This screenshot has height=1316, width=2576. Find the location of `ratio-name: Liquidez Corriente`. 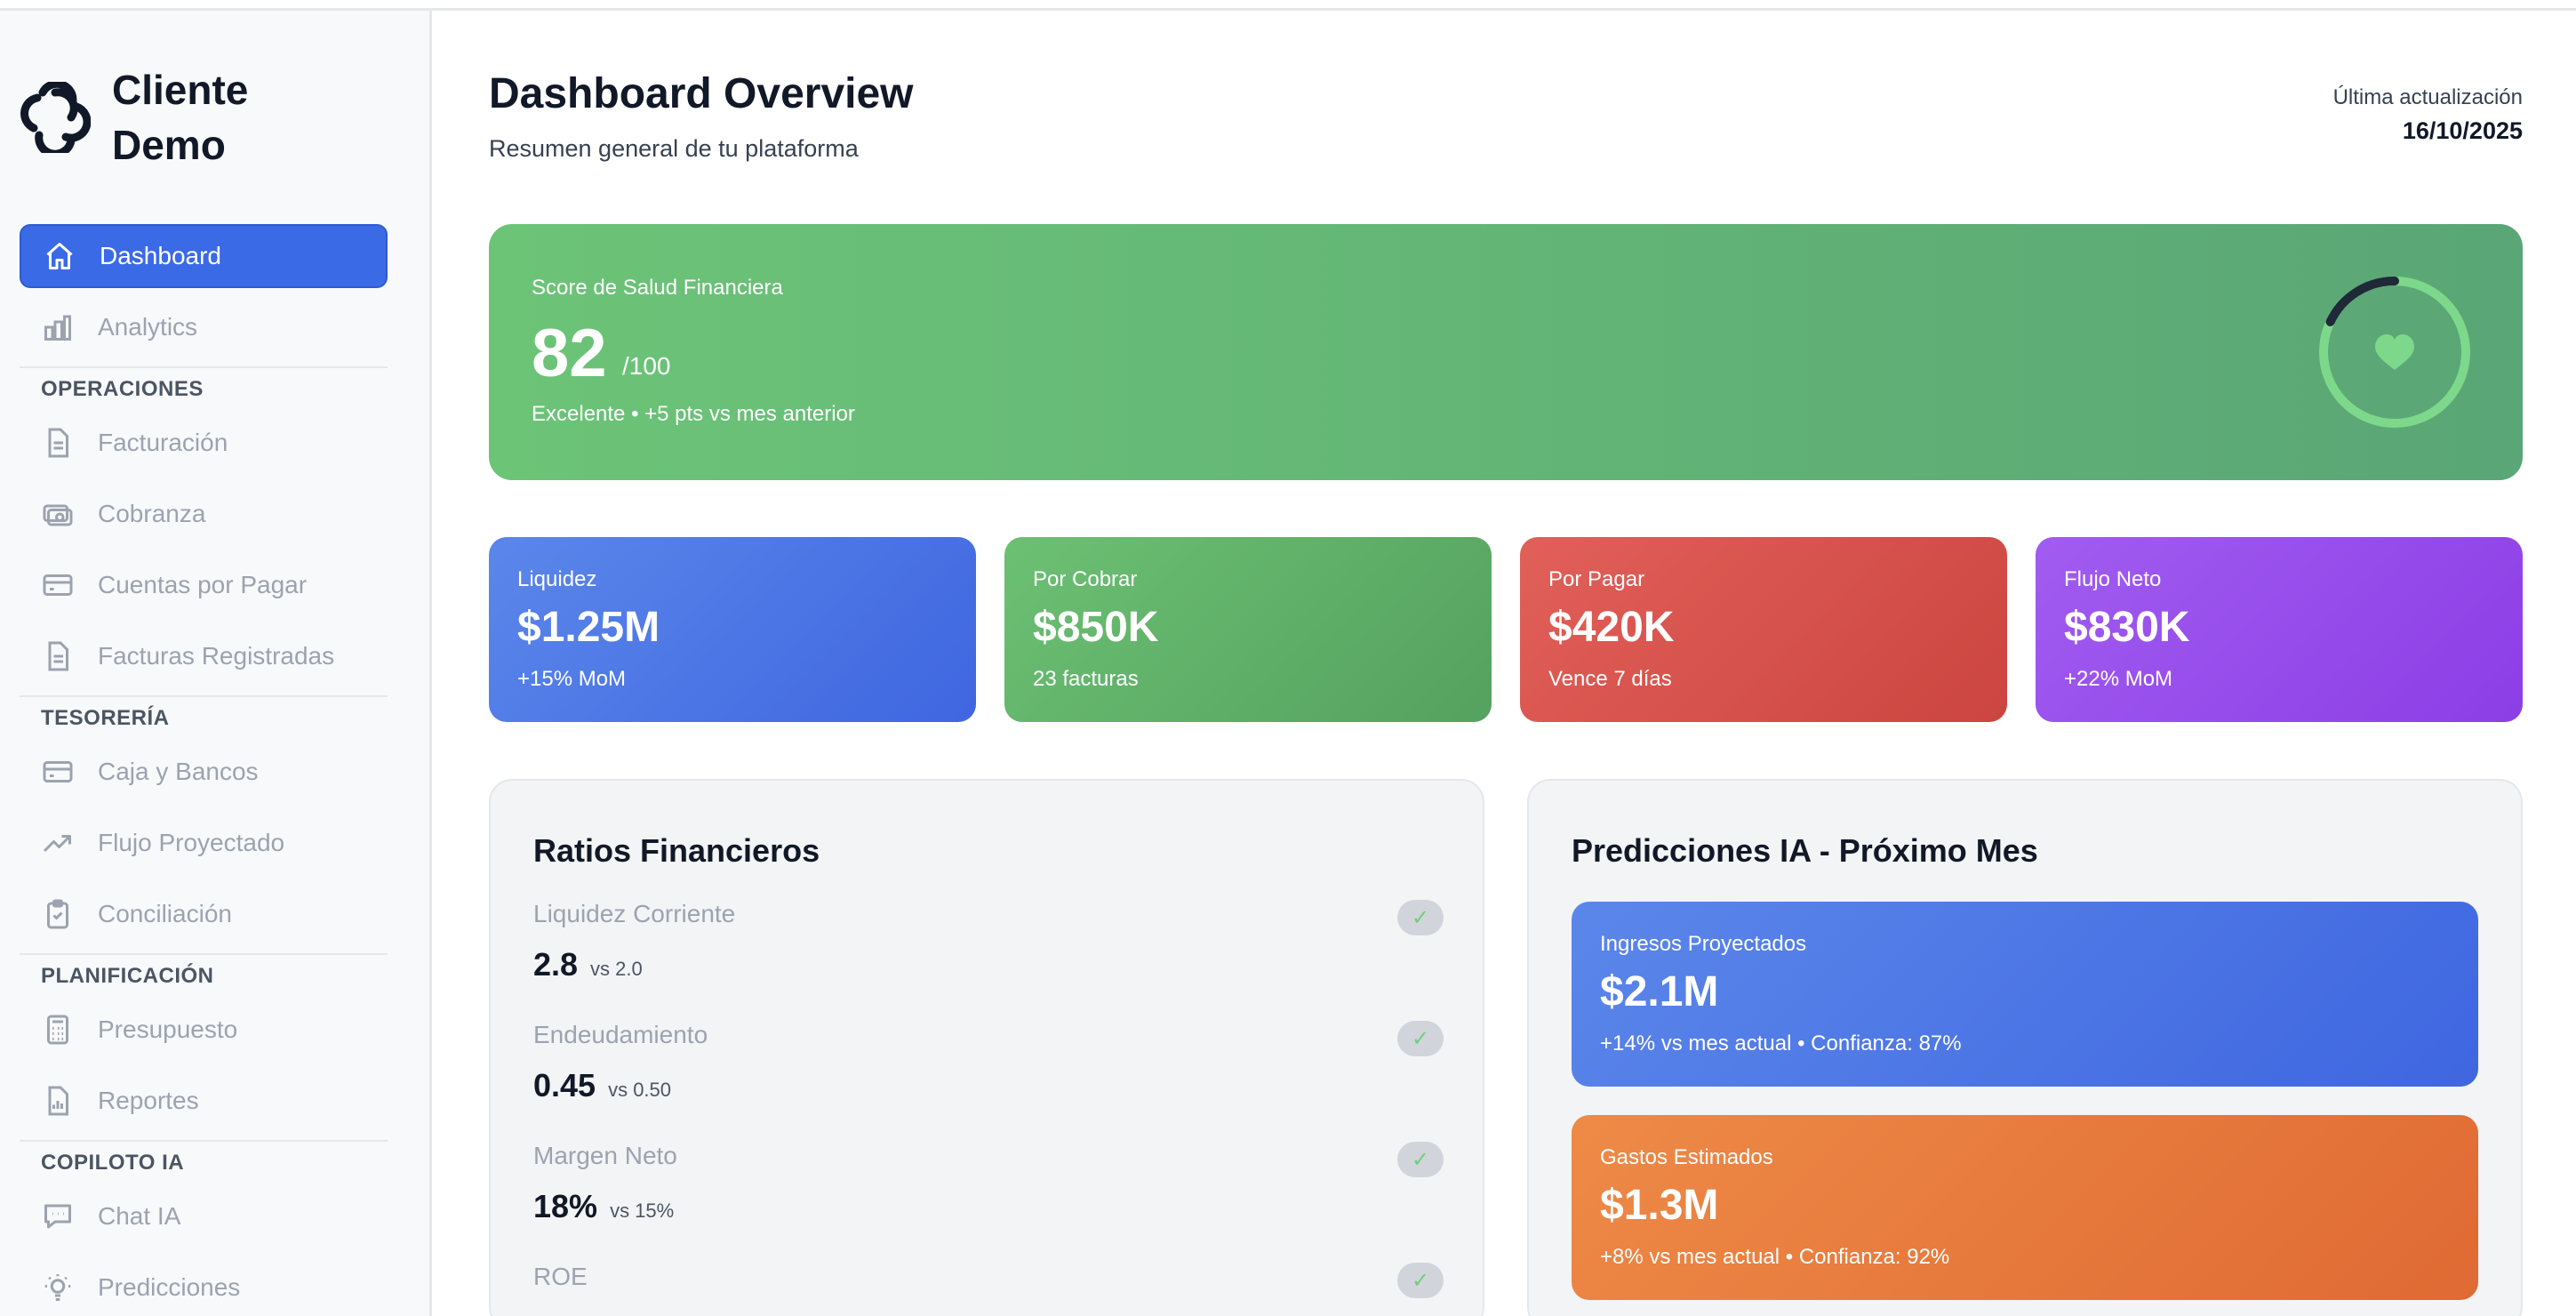

ratio-name: Liquidez Corriente is located at coordinates (634, 913).